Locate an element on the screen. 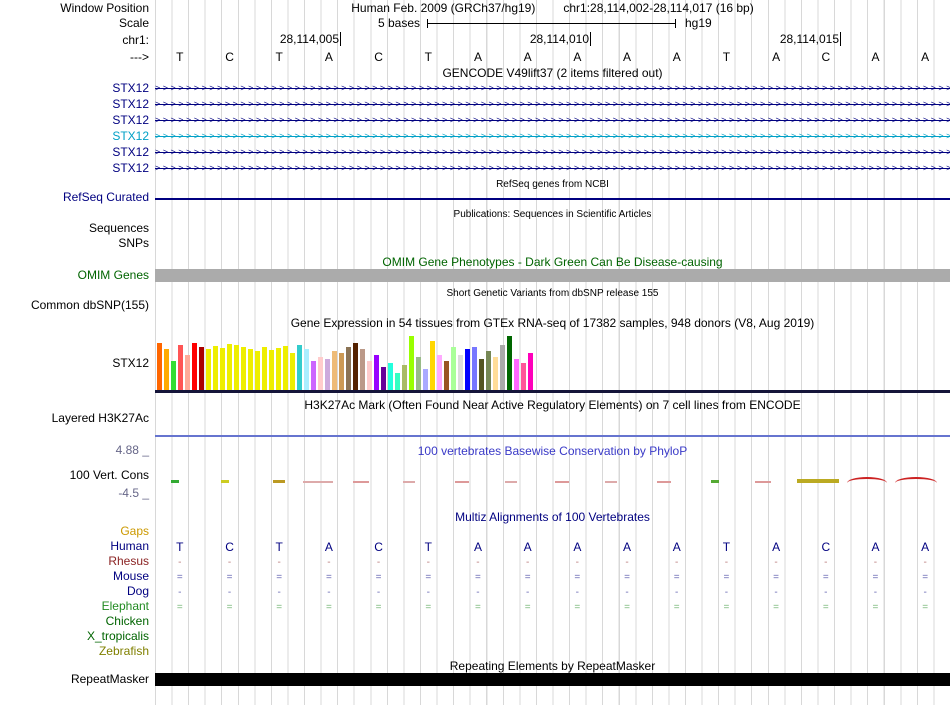  multiz-row-elephant: = = = = = = = = = = = = = = = = is located at coordinates (552, 607).